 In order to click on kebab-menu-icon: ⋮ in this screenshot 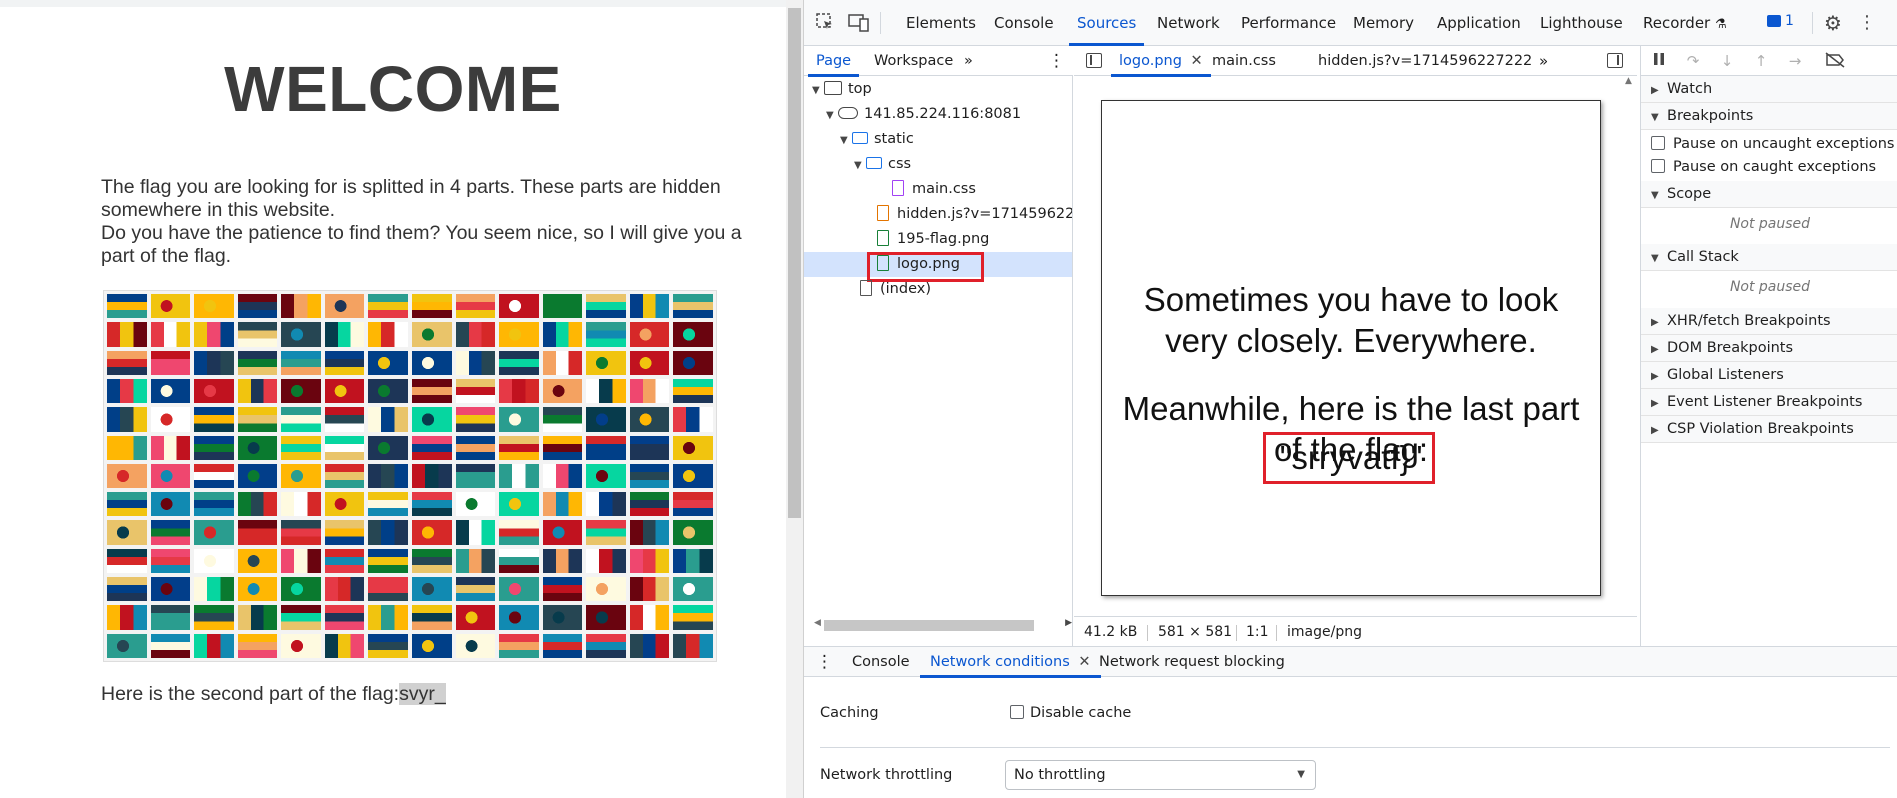, I will do `click(1867, 23)`.